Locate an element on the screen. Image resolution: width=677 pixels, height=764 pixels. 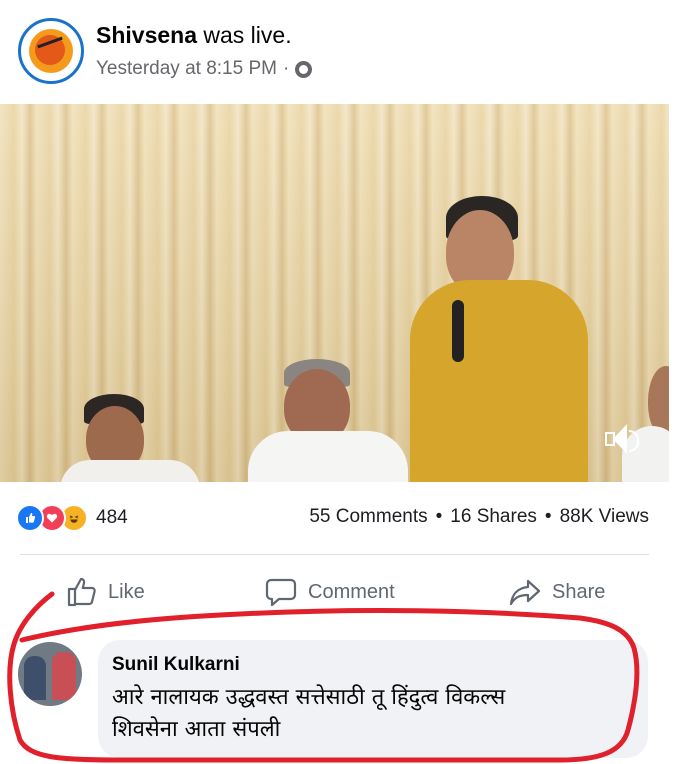
post-actions-bar: Like Comment Share is located at coordinates (338, 592).